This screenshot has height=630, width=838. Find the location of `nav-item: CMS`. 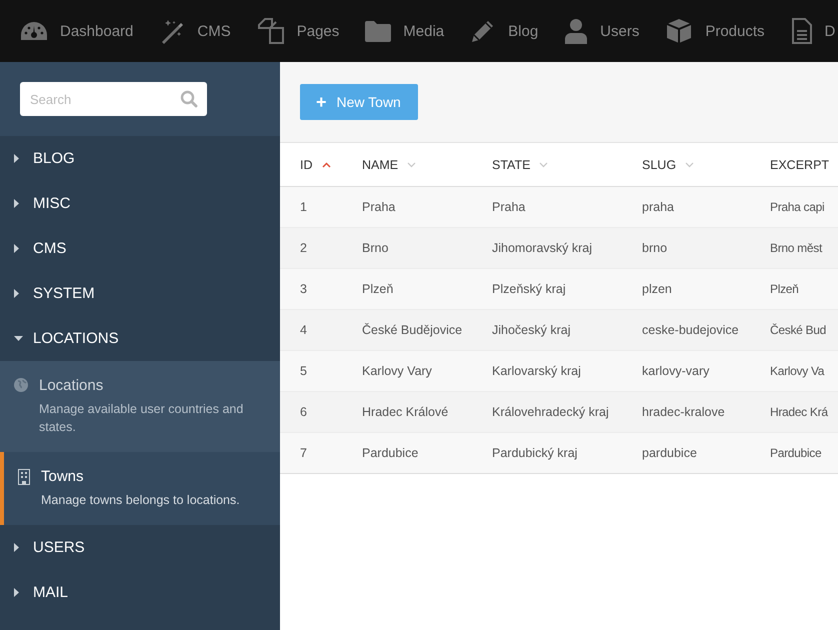

nav-item: CMS is located at coordinates (195, 31).